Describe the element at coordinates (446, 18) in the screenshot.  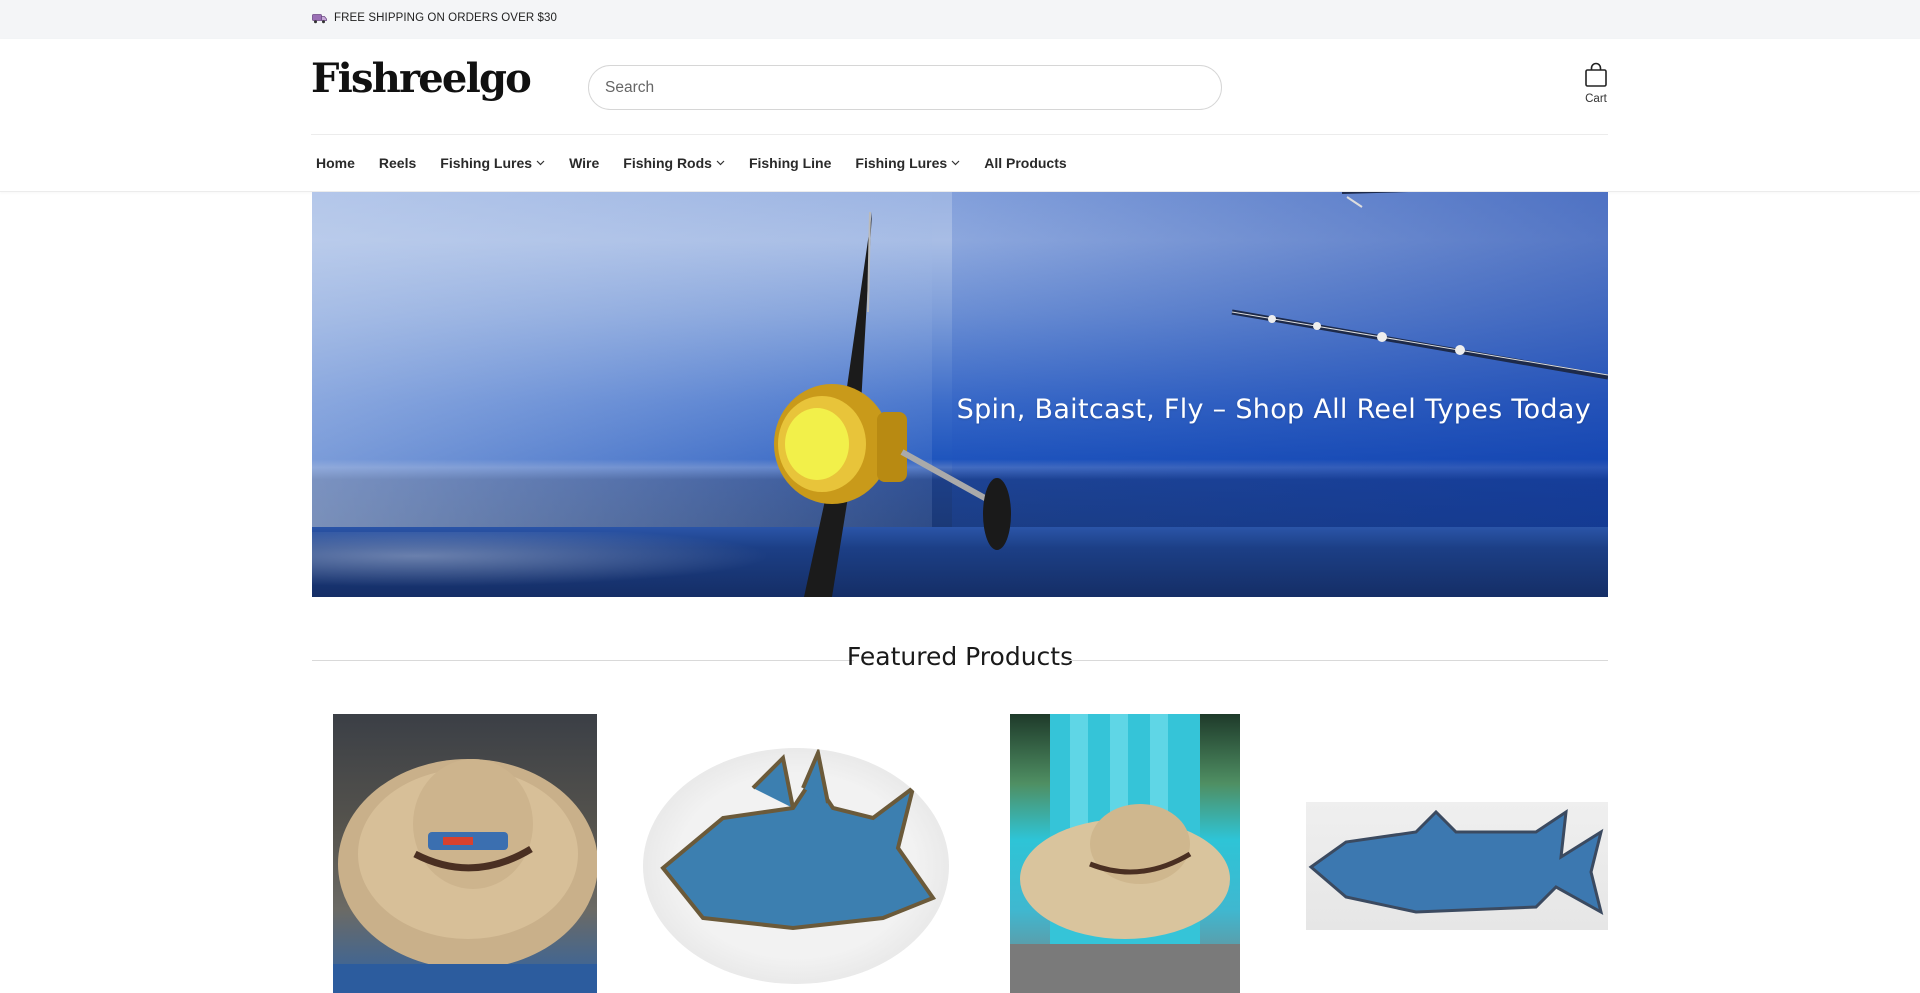
I see `announcement-text: FREE SHIPPING ON ORDERS OVER $30` at that location.